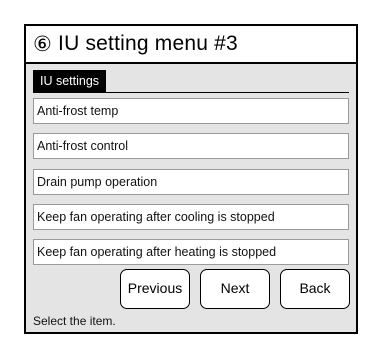  Describe the element at coordinates (74, 321) in the screenshot. I see `status-message: Select the item.` at that location.